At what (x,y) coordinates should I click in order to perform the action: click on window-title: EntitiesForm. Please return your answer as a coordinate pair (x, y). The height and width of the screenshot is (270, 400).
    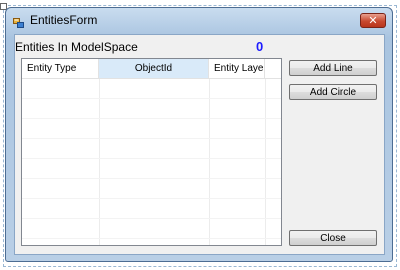
    Looking at the image, I should click on (64, 20).